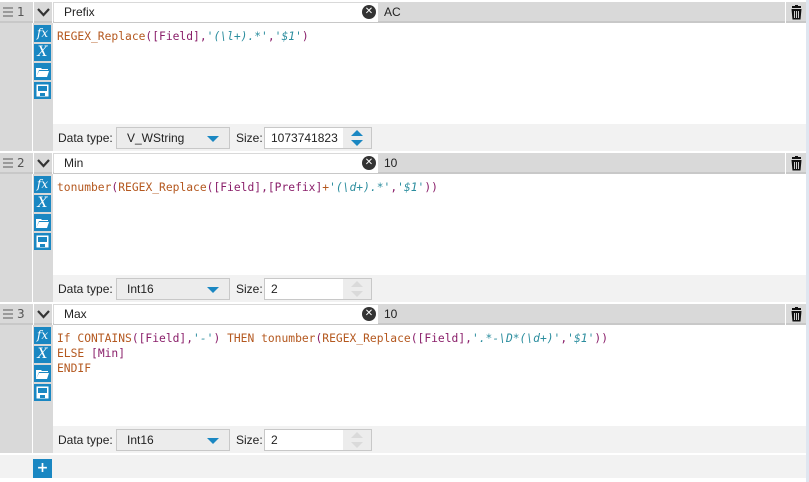 The height and width of the screenshot is (482, 809). I want to click on code-token: ([Field],[Prefix], so click(264, 187).